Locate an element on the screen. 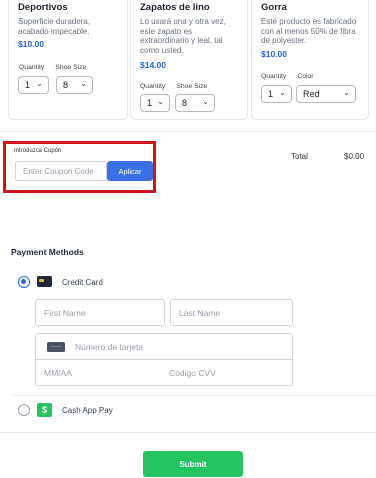  coupon-input: Enter Coupon Code is located at coordinates (61, 171).